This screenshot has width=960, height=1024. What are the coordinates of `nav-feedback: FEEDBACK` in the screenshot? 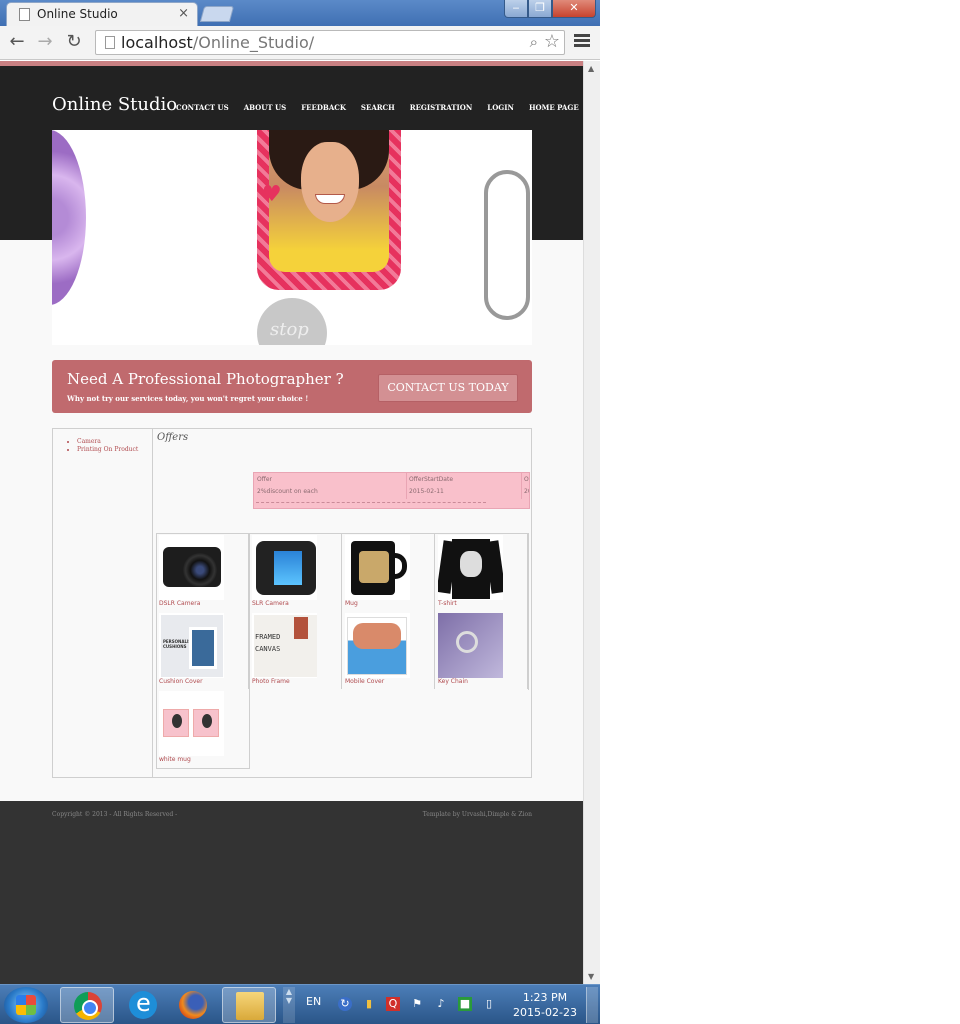 It's located at (323, 107).